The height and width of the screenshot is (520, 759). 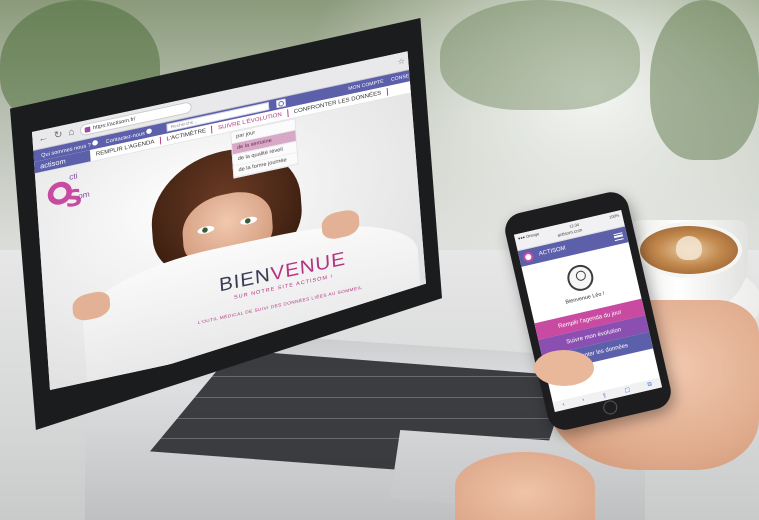 What do you see at coordinates (585, 298) in the screenshot?
I see `phone-welcome-text: Bienvenue Léo !` at bounding box center [585, 298].